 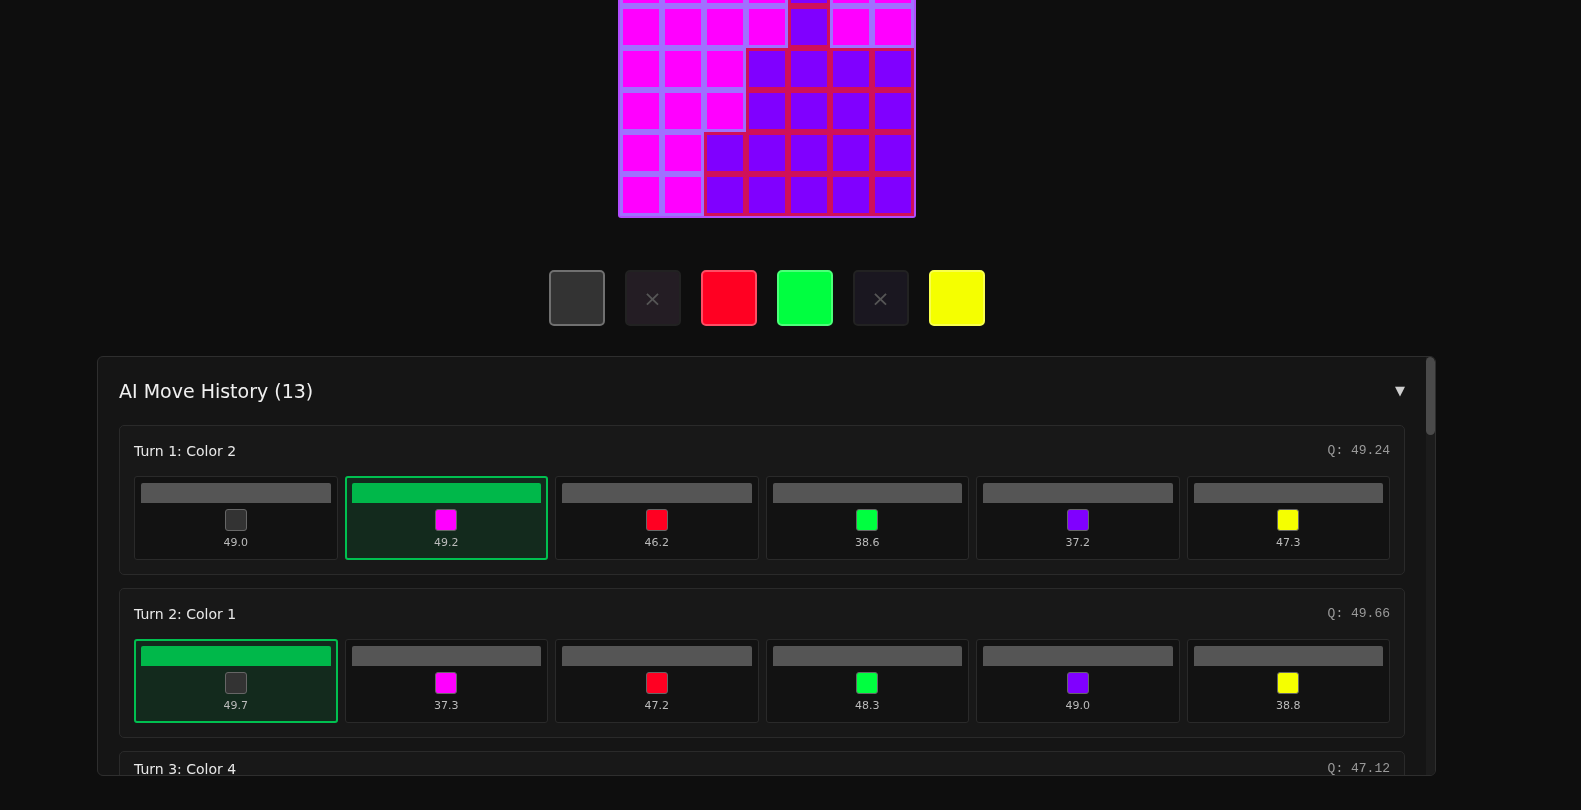 What do you see at coordinates (656, 543) in the screenshot?
I see `move-score: 46.2` at bounding box center [656, 543].